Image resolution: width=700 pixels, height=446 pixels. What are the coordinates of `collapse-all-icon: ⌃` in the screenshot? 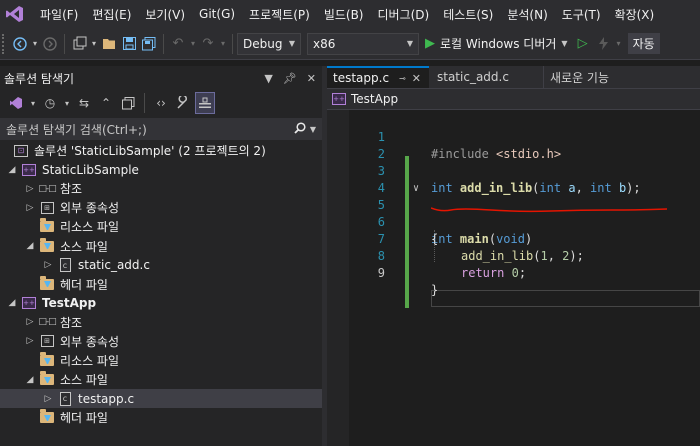 It's located at (106, 103).